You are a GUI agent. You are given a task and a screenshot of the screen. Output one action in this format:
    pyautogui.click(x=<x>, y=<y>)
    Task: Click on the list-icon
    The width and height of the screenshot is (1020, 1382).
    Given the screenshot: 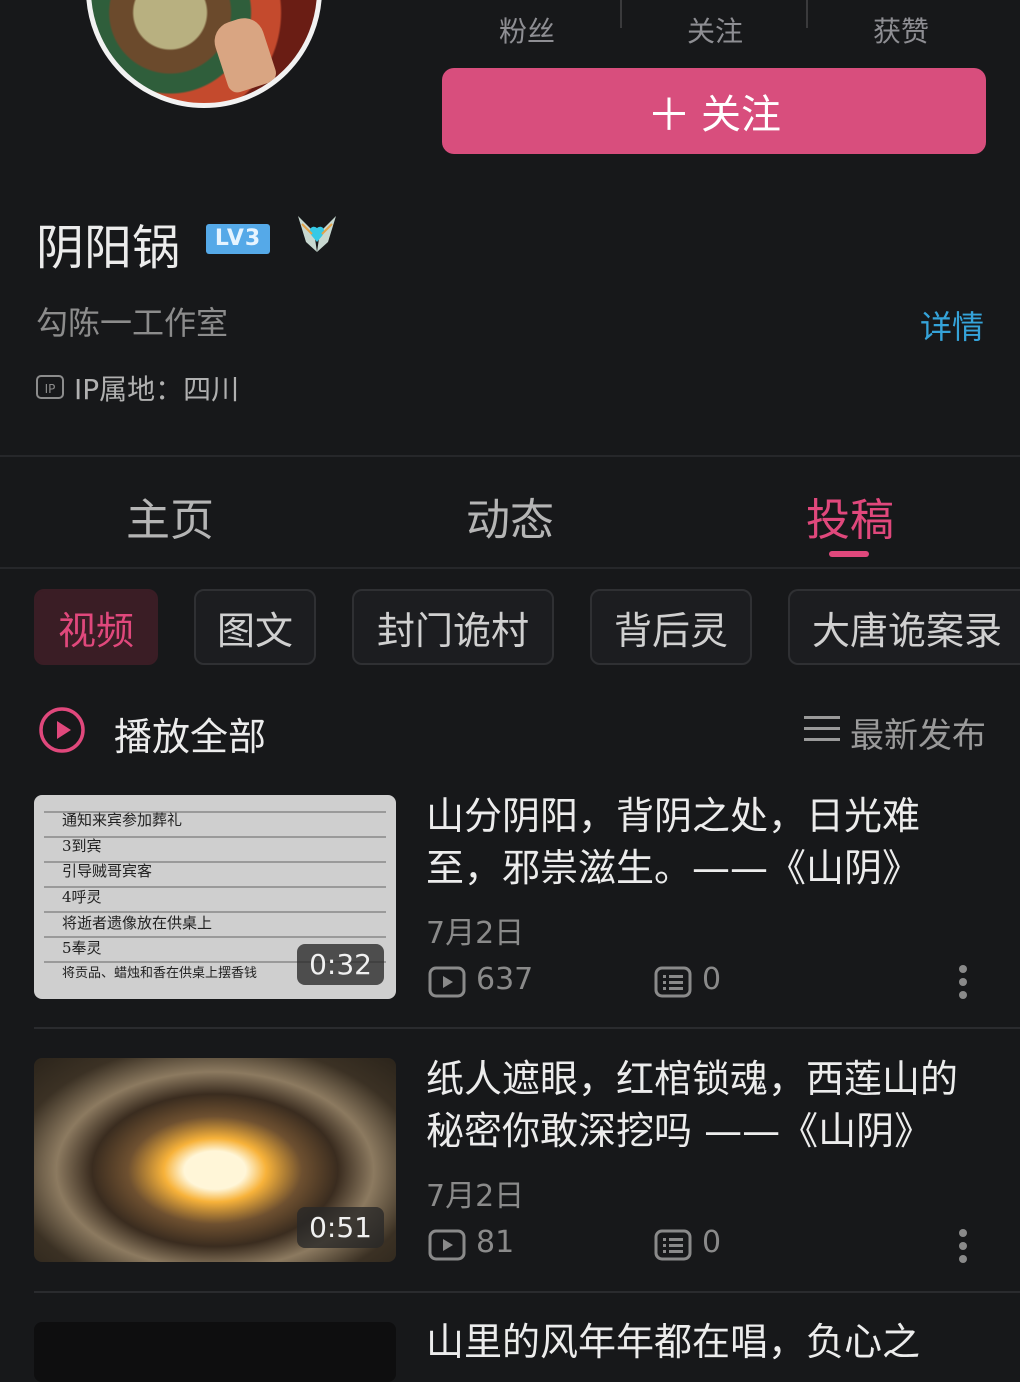 What is the action you would take?
    pyautogui.click(x=822, y=728)
    